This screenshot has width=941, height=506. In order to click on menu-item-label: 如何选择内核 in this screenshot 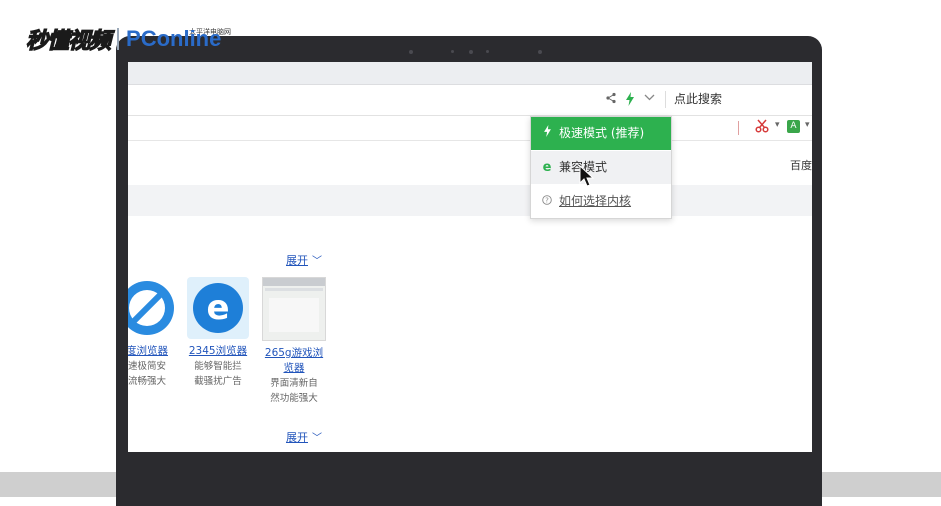, I will do `click(595, 201)`.